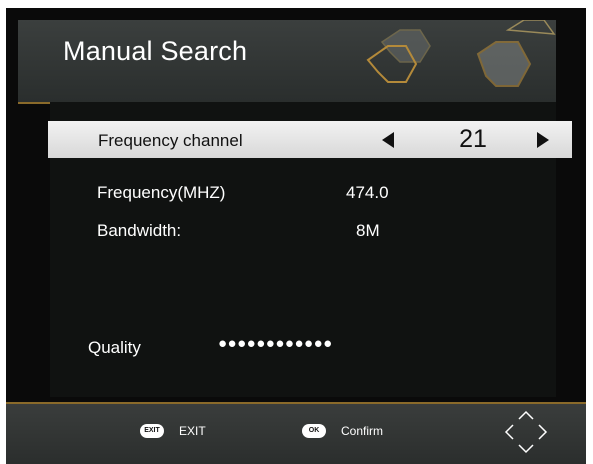 Image resolution: width=593 pixels, height=464 pixels. I want to click on frequency-channel-row: Frequency channel 21, so click(310, 139).